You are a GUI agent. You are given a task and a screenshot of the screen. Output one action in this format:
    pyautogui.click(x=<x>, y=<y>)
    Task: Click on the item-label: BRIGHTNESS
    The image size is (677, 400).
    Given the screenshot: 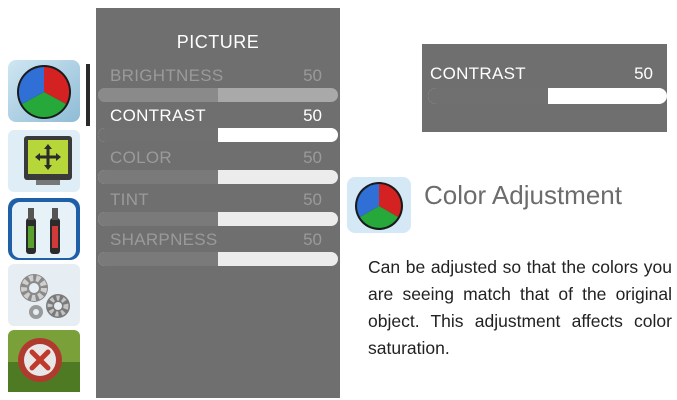 What is the action you would take?
    pyautogui.click(x=167, y=75)
    